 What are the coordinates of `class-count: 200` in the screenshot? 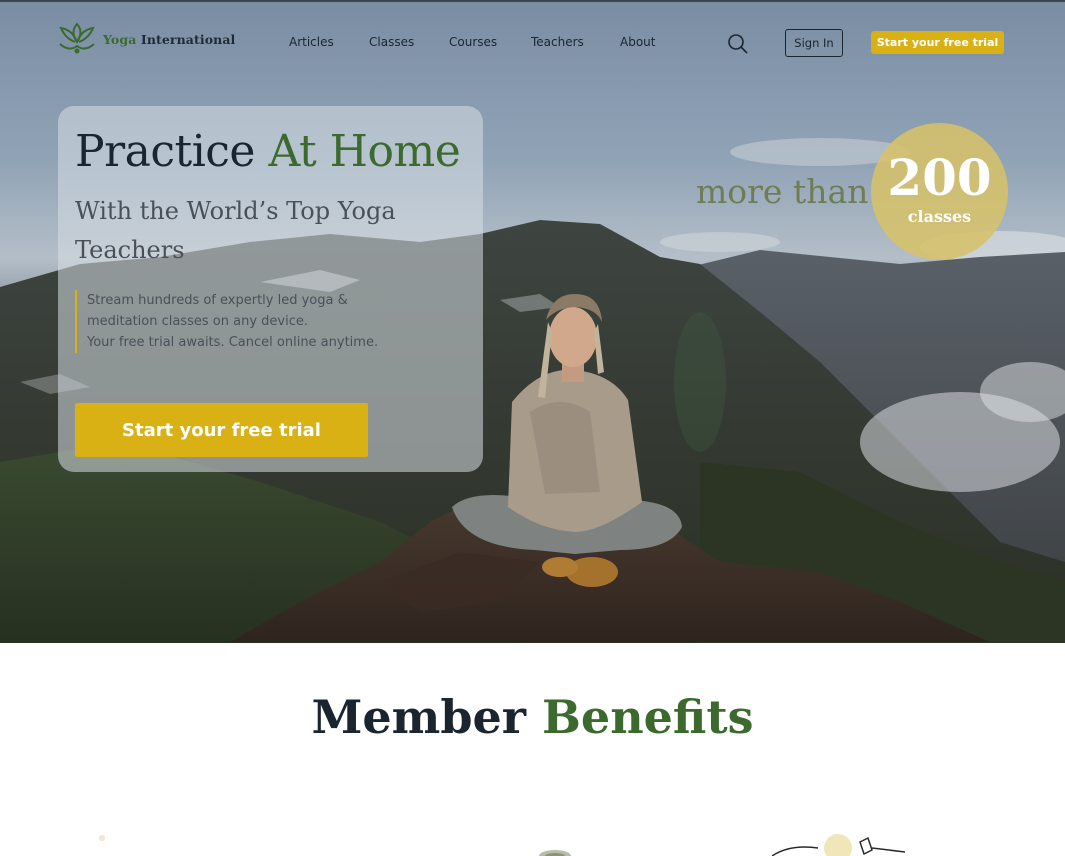 It's located at (939, 177).